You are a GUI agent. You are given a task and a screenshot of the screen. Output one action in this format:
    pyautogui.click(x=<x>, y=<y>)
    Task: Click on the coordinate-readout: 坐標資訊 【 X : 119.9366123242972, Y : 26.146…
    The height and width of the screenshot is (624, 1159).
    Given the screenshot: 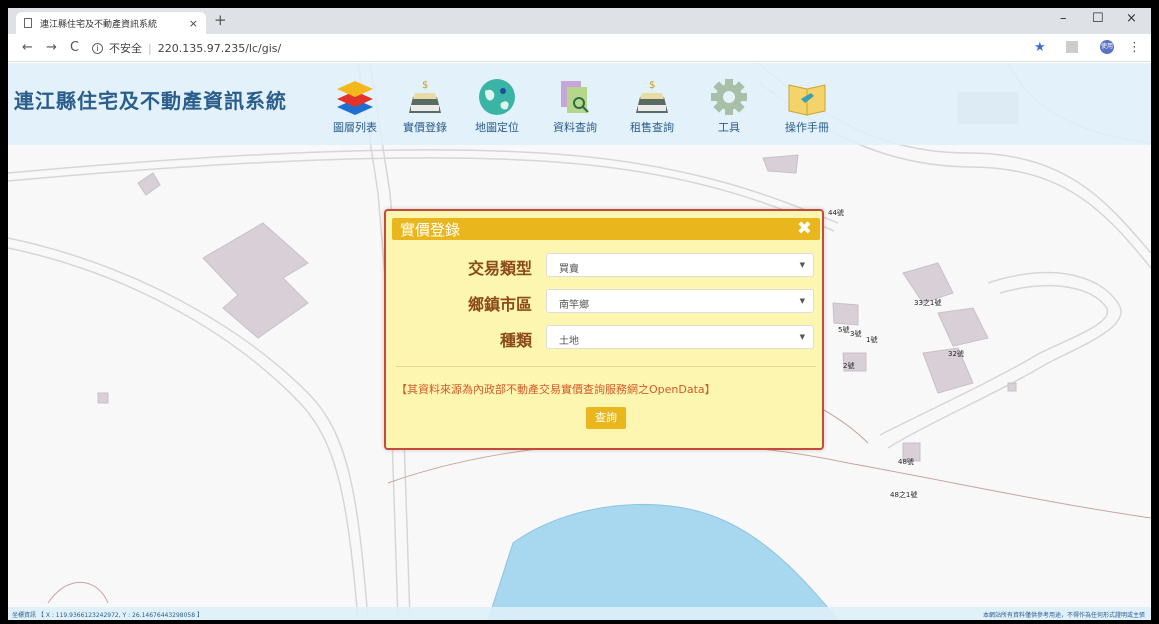 What is the action you would take?
    pyautogui.click(x=107, y=615)
    